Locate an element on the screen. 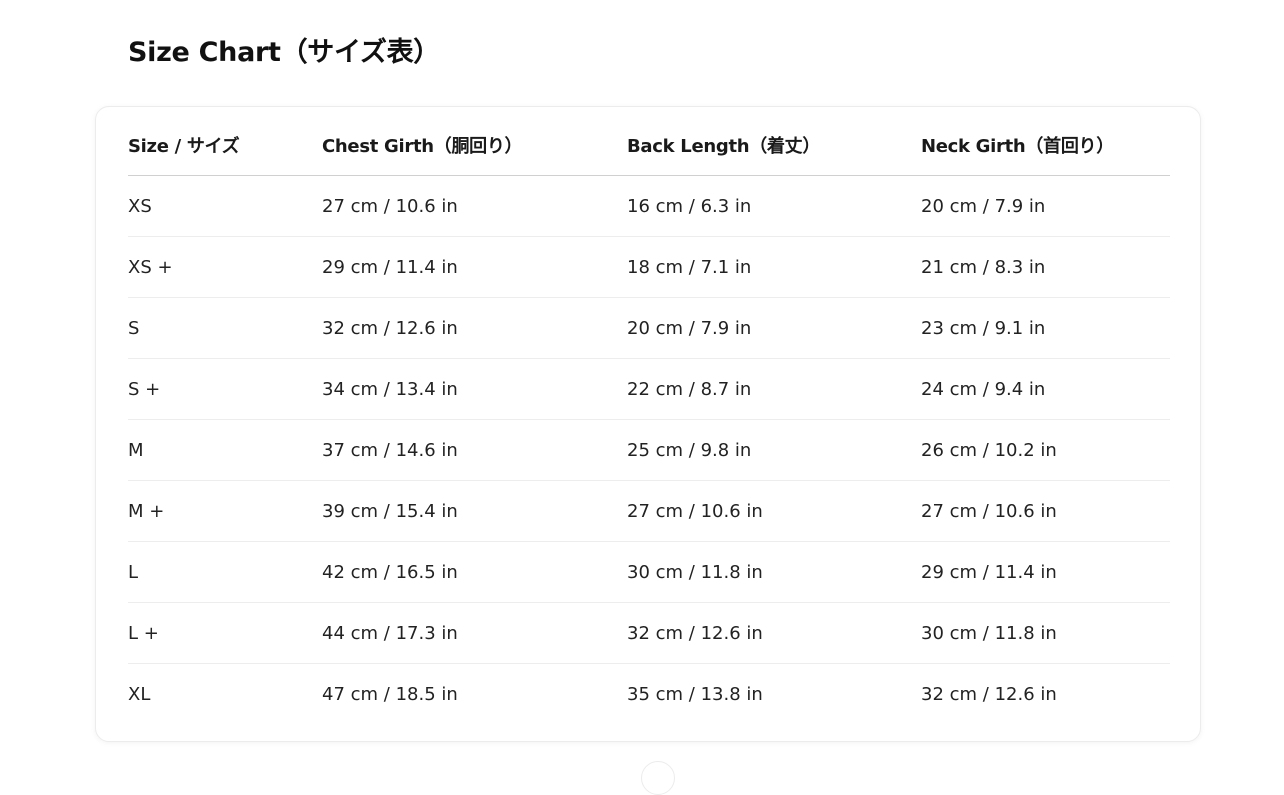 This screenshot has width=1284, height=795. back-length-cell: 20 cm / 7.9 in is located at coordinates (774, 328).